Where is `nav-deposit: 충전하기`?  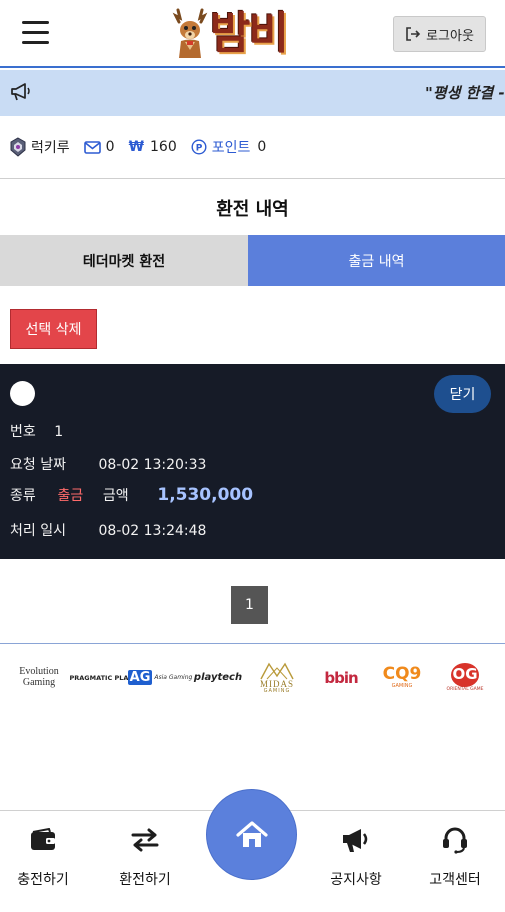 nav-deposit: 충전하기 is located at coordinates (43, 861).